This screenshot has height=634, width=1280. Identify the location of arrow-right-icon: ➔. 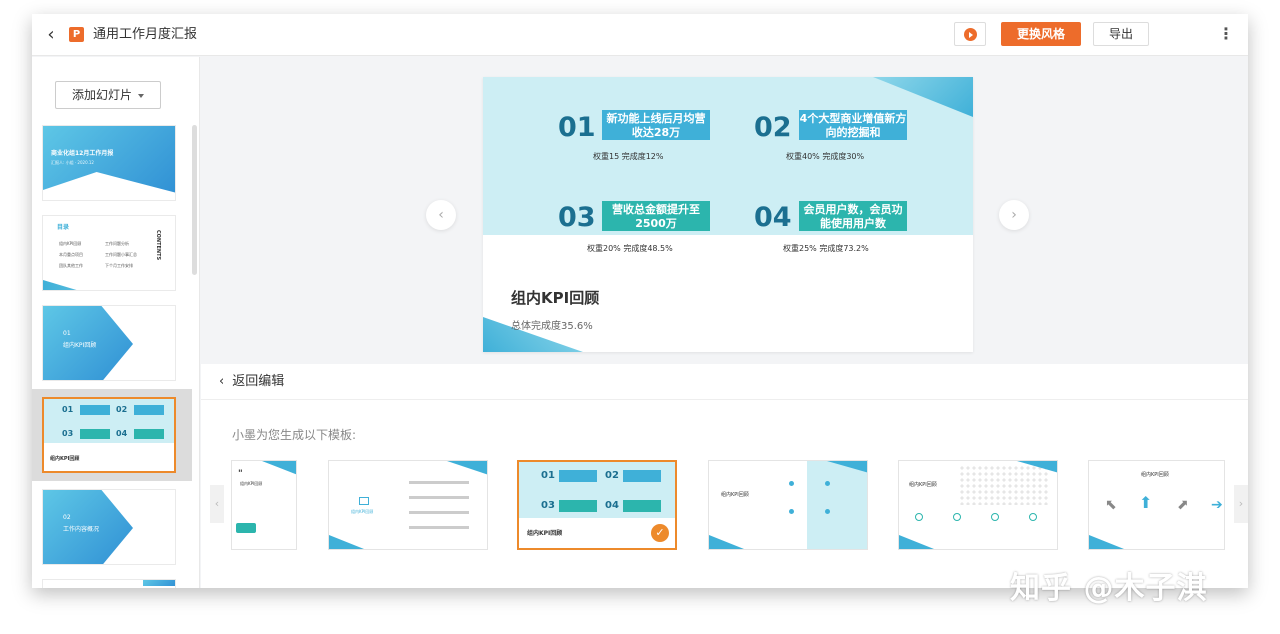
(1217, 505).